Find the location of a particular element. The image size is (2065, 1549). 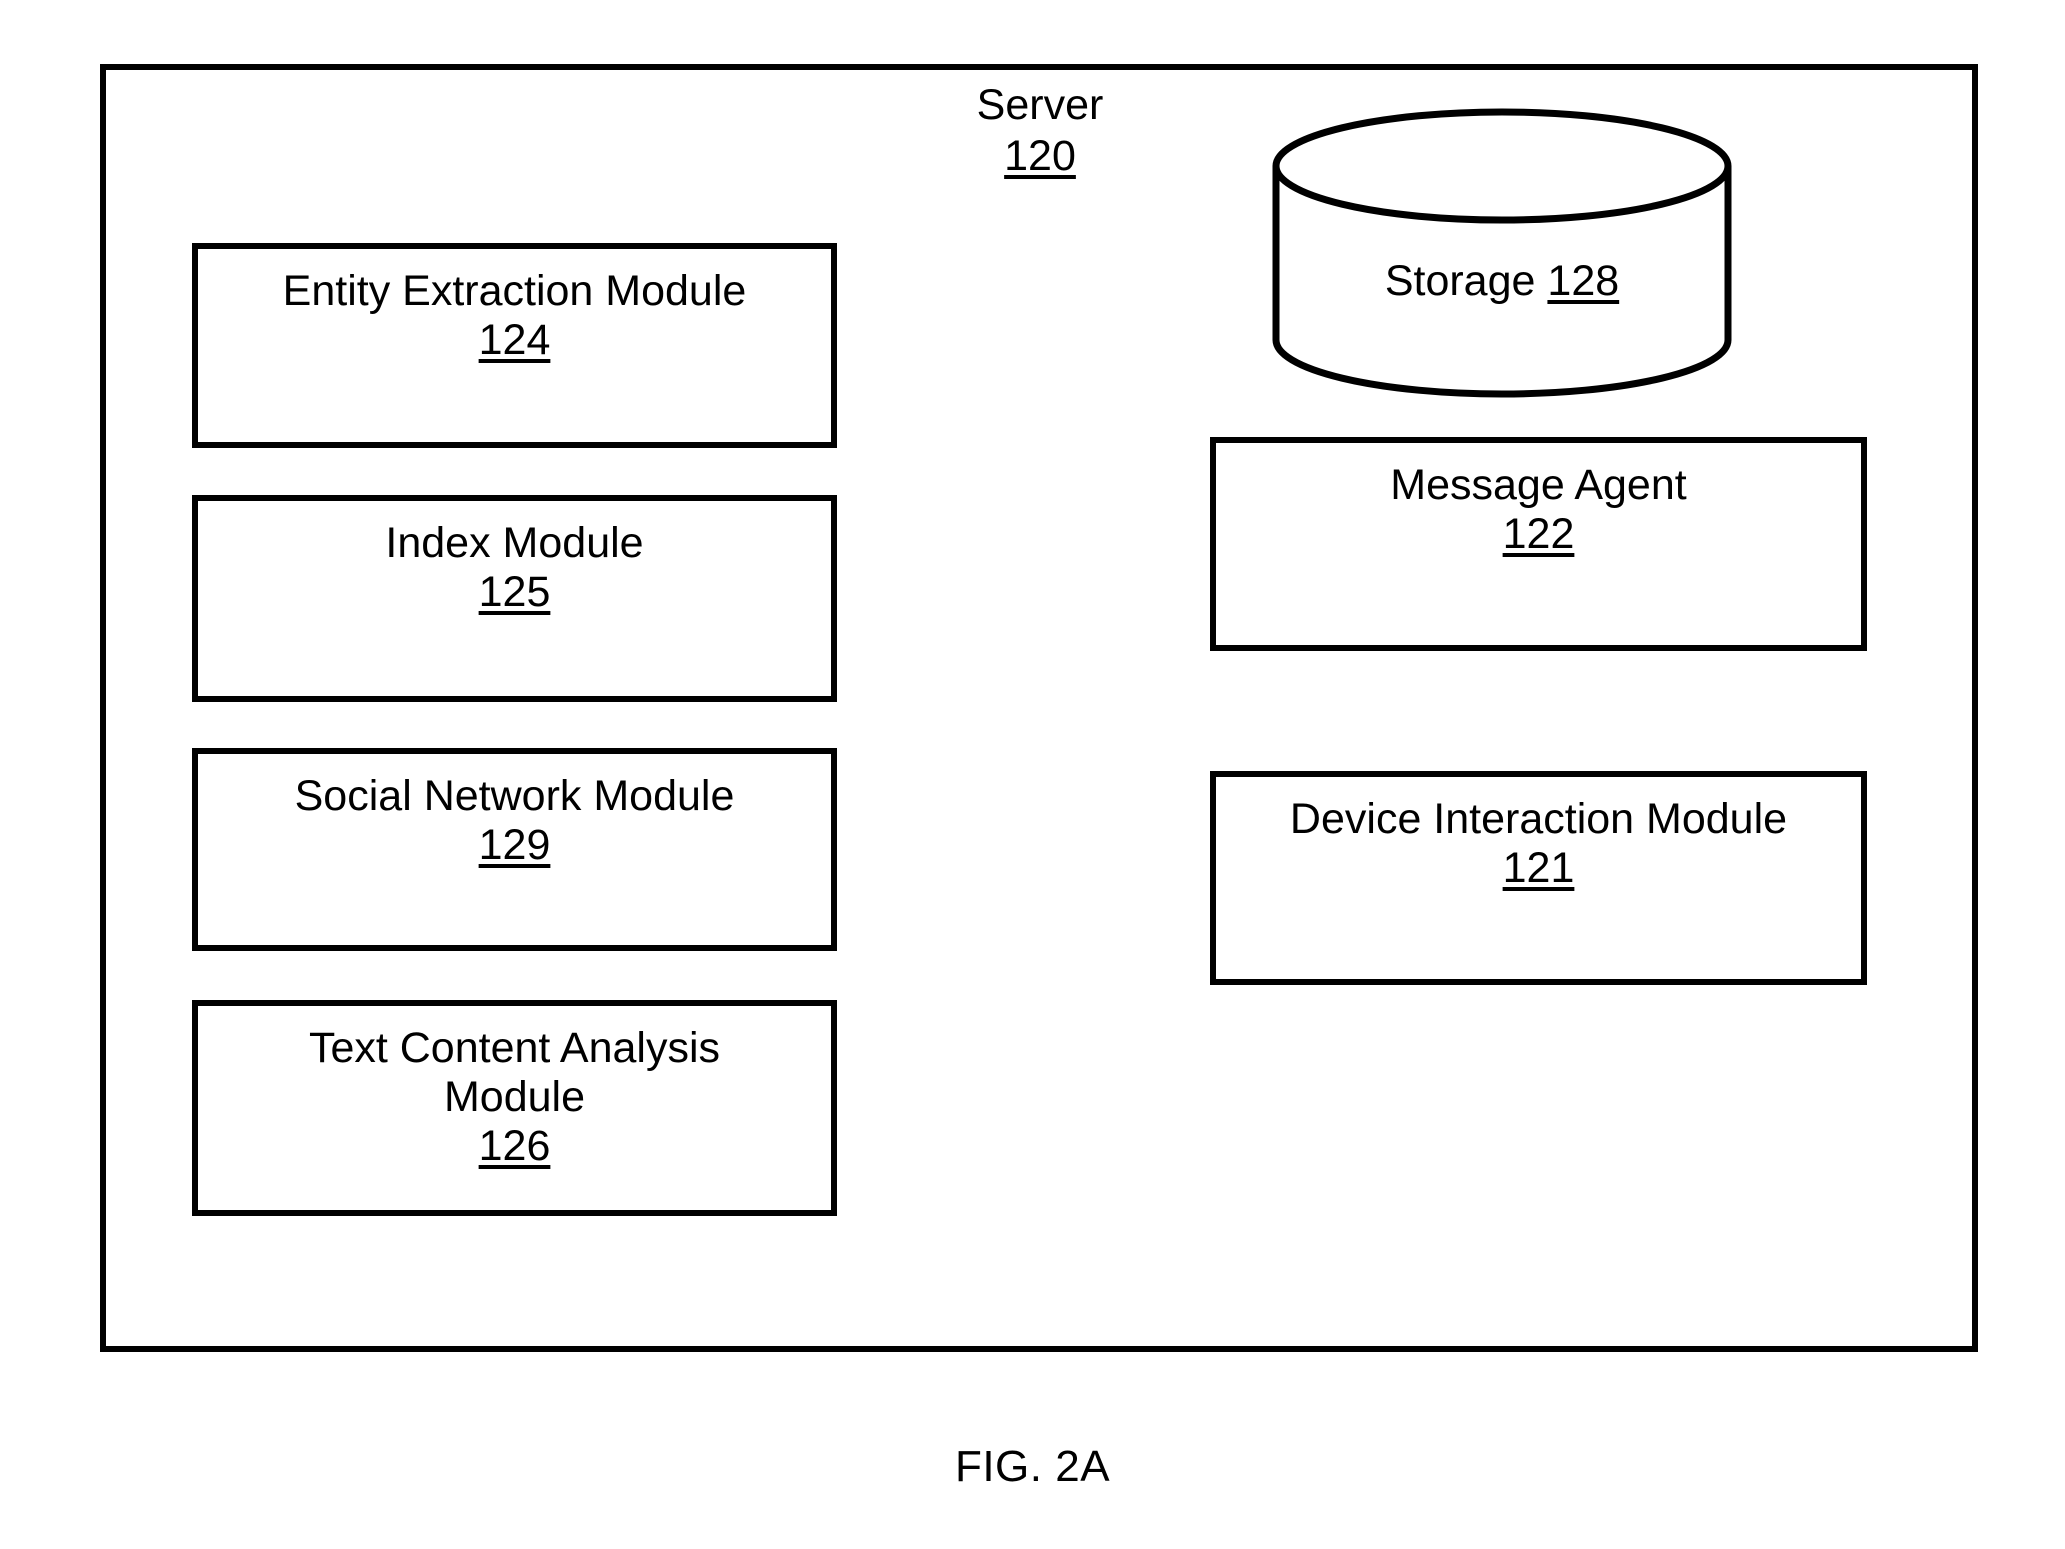

message-agent-box: Message Agent 122 is located at coordinates (1538, 544).